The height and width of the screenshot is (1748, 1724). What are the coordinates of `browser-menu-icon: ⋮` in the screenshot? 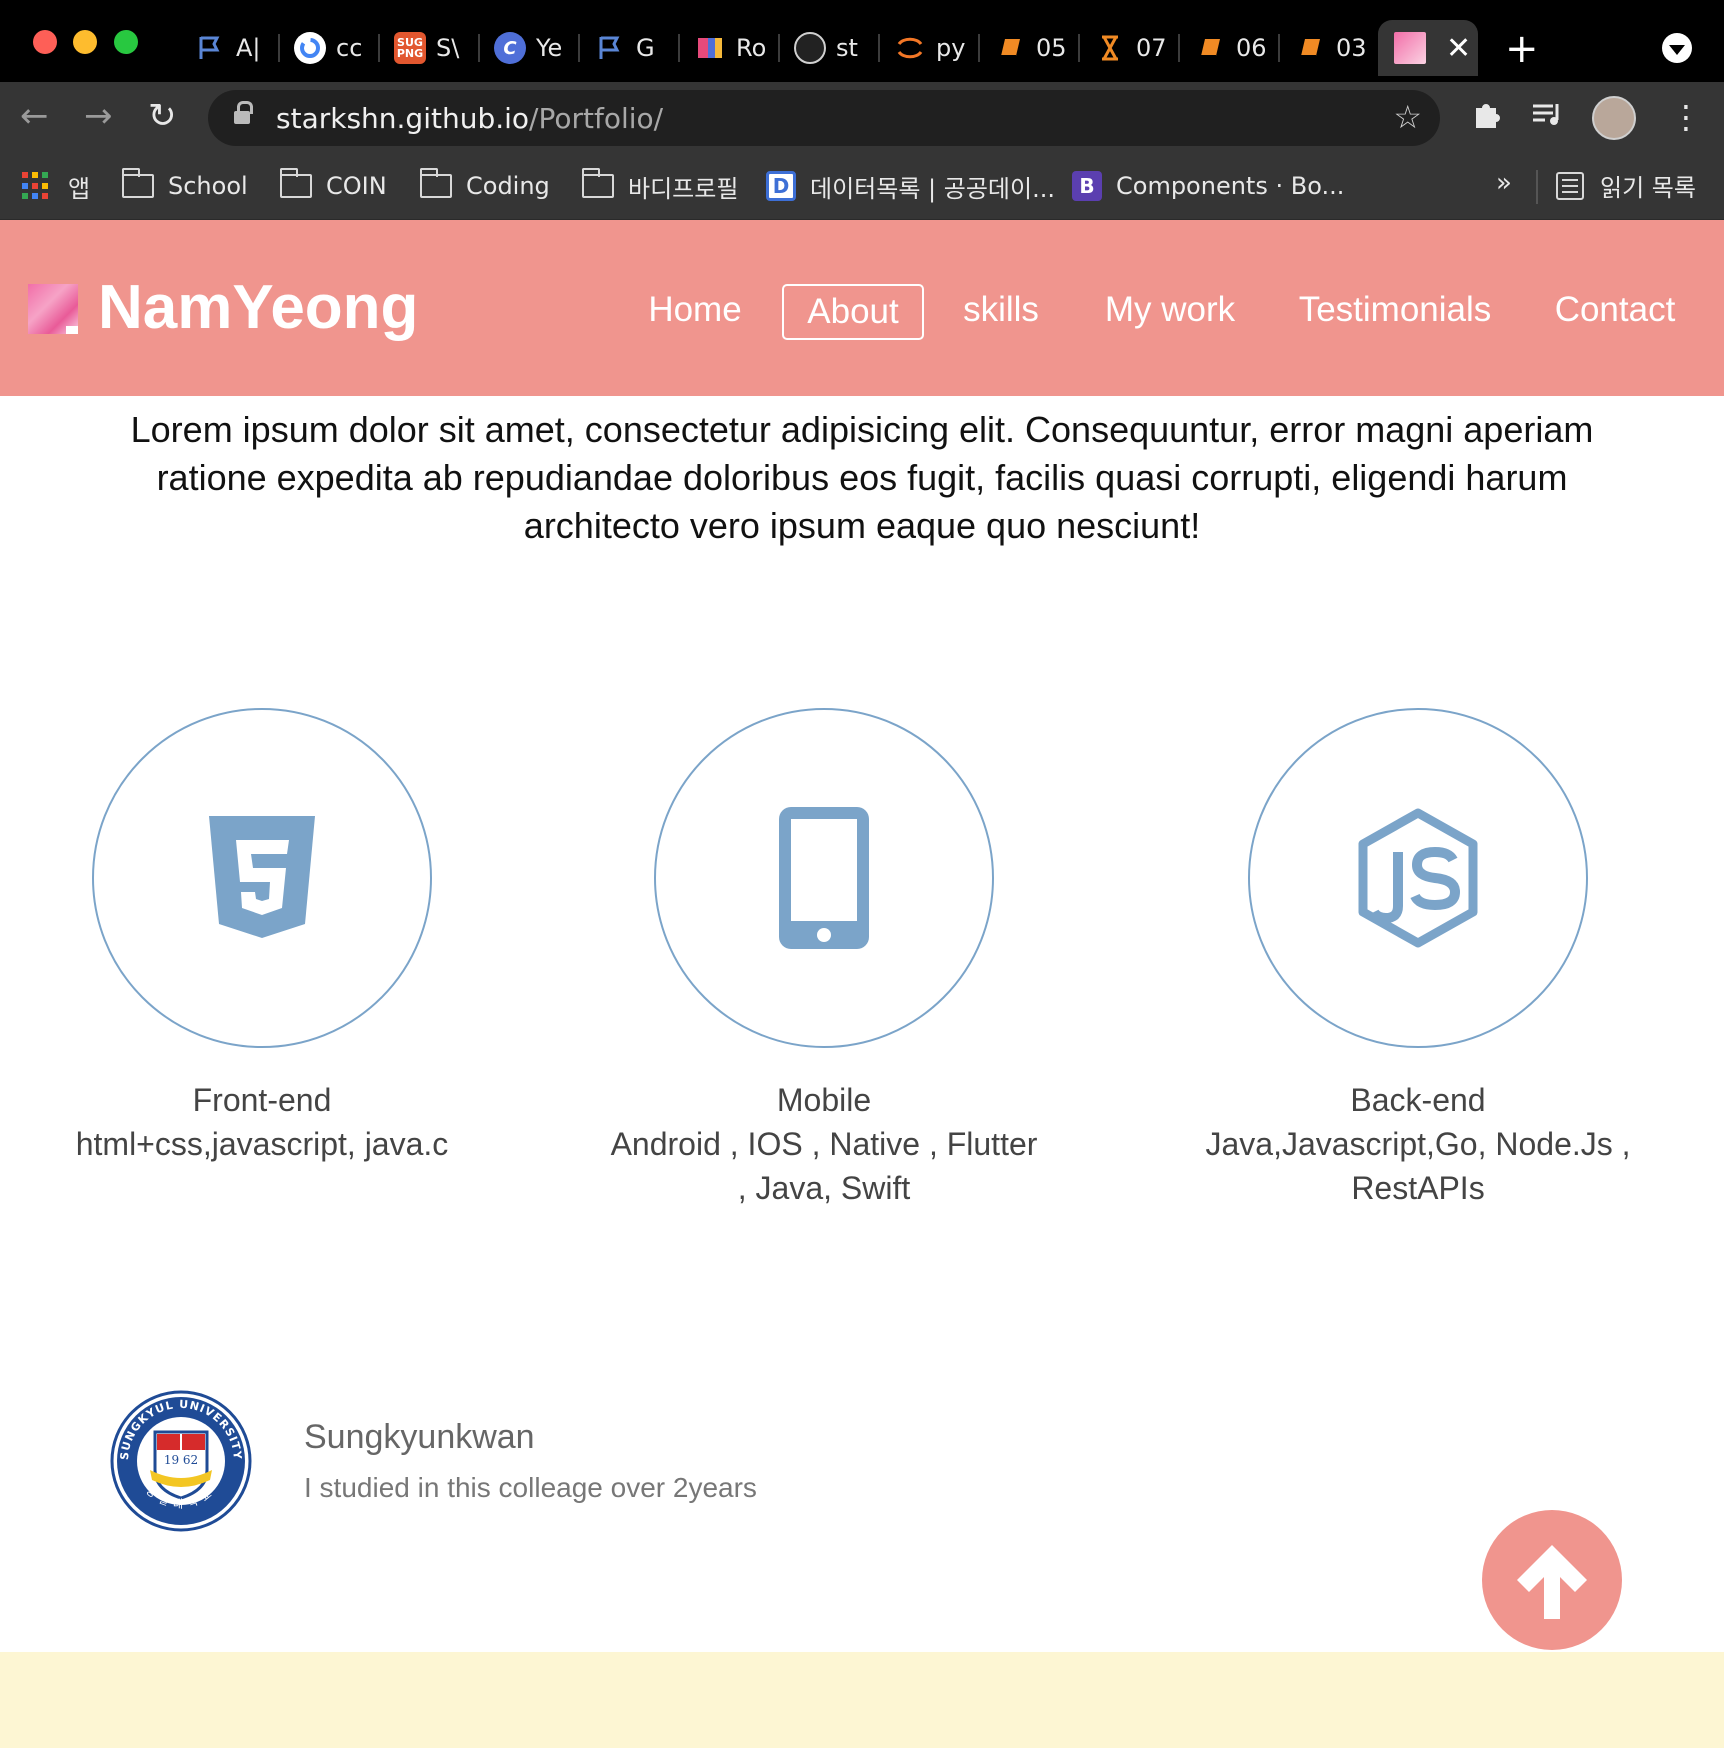 It's located at (1686, 117).